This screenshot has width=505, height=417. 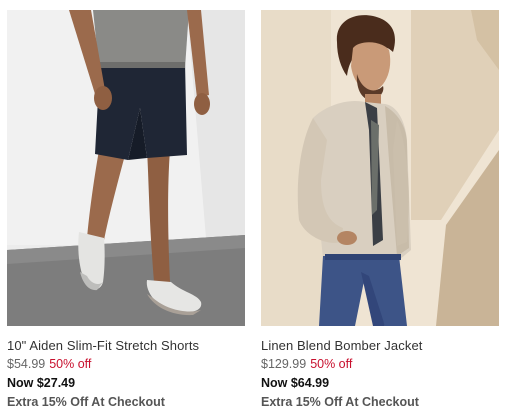 What do you see at coordinates (26, 364) in the screenshot?
I see `original-price: $54.99` at bounding box center [26, 364].